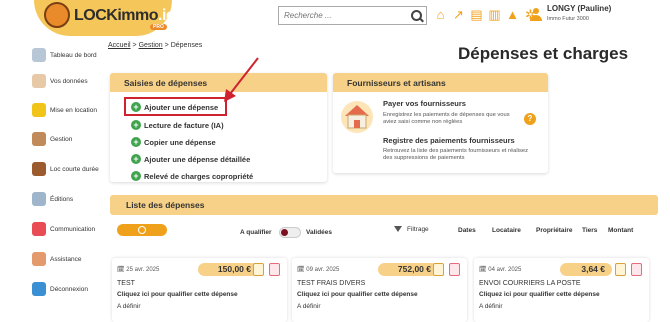  What do you see at coordinates (39, 55) in the screenshot?
I see `dashboard-icon` at bounding box center [39, 55].